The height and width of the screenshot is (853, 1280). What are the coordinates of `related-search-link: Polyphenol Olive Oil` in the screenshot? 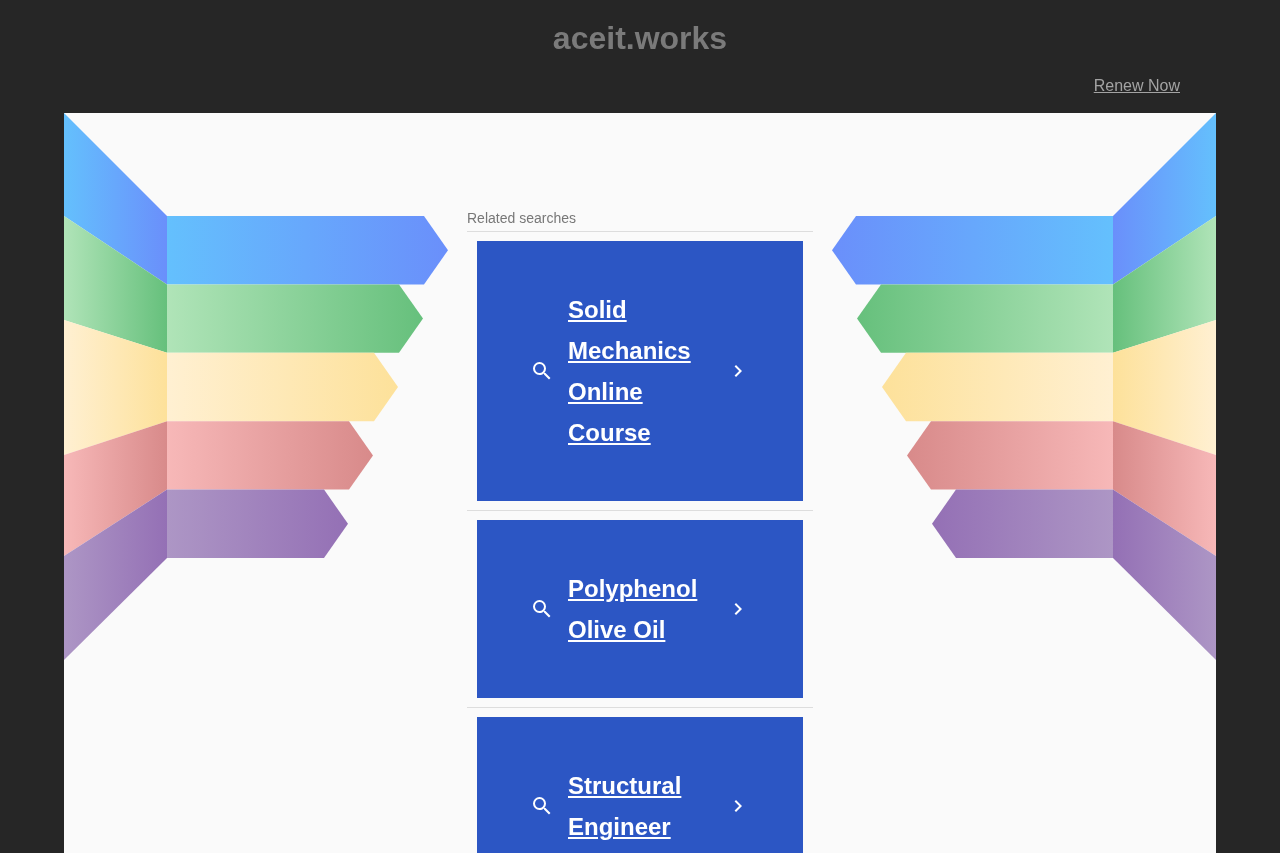 It's located at (640, 609).